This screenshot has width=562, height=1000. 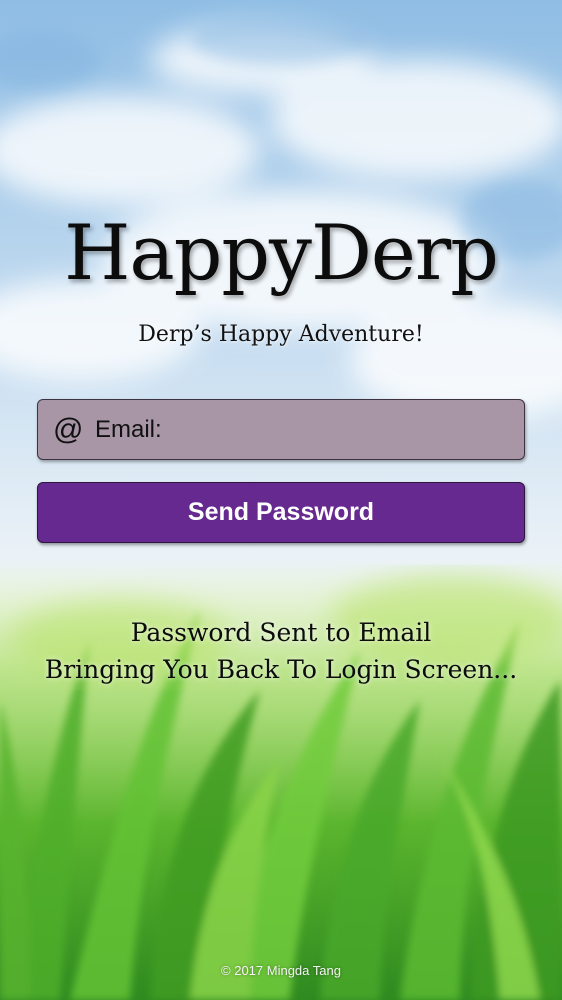 I want to click on at-sign-icon: @, so click(x=68, y=429).